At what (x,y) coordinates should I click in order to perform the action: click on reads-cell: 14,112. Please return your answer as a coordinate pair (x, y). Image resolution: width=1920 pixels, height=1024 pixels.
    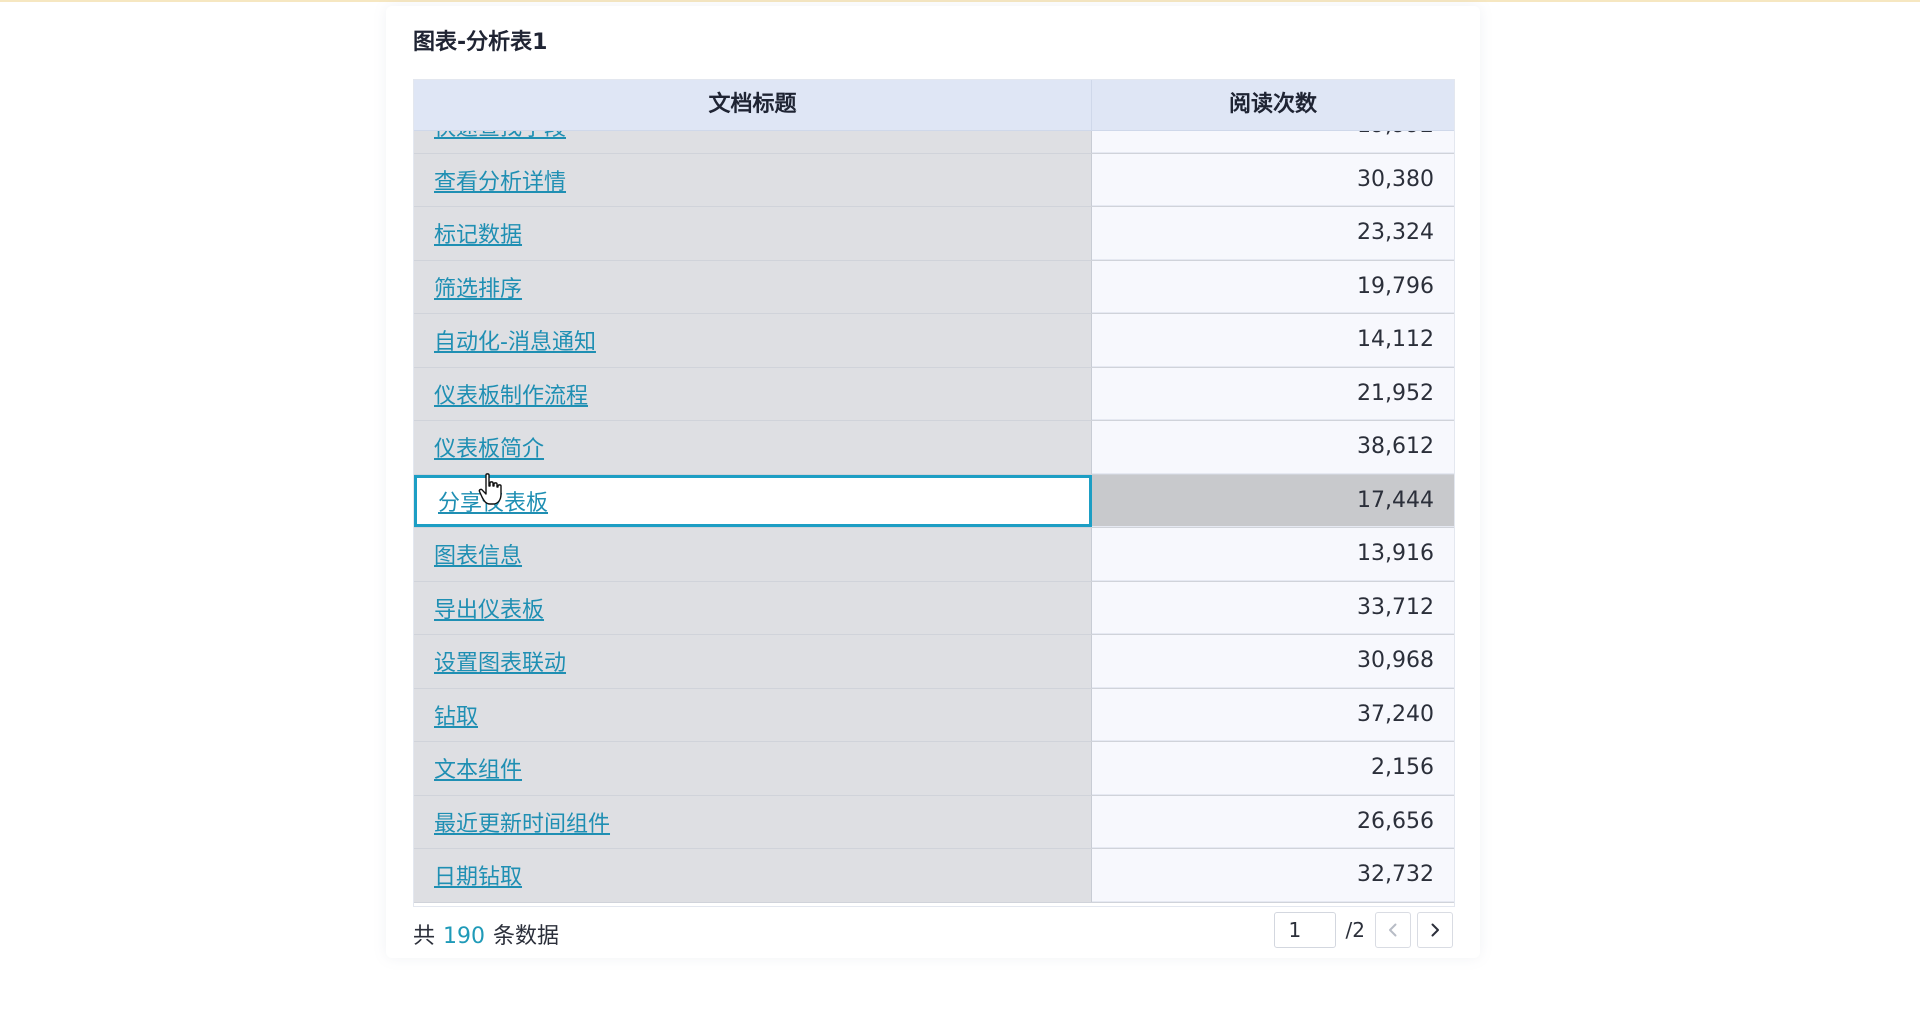
    Looking at the image, I should click on (1273, 340).